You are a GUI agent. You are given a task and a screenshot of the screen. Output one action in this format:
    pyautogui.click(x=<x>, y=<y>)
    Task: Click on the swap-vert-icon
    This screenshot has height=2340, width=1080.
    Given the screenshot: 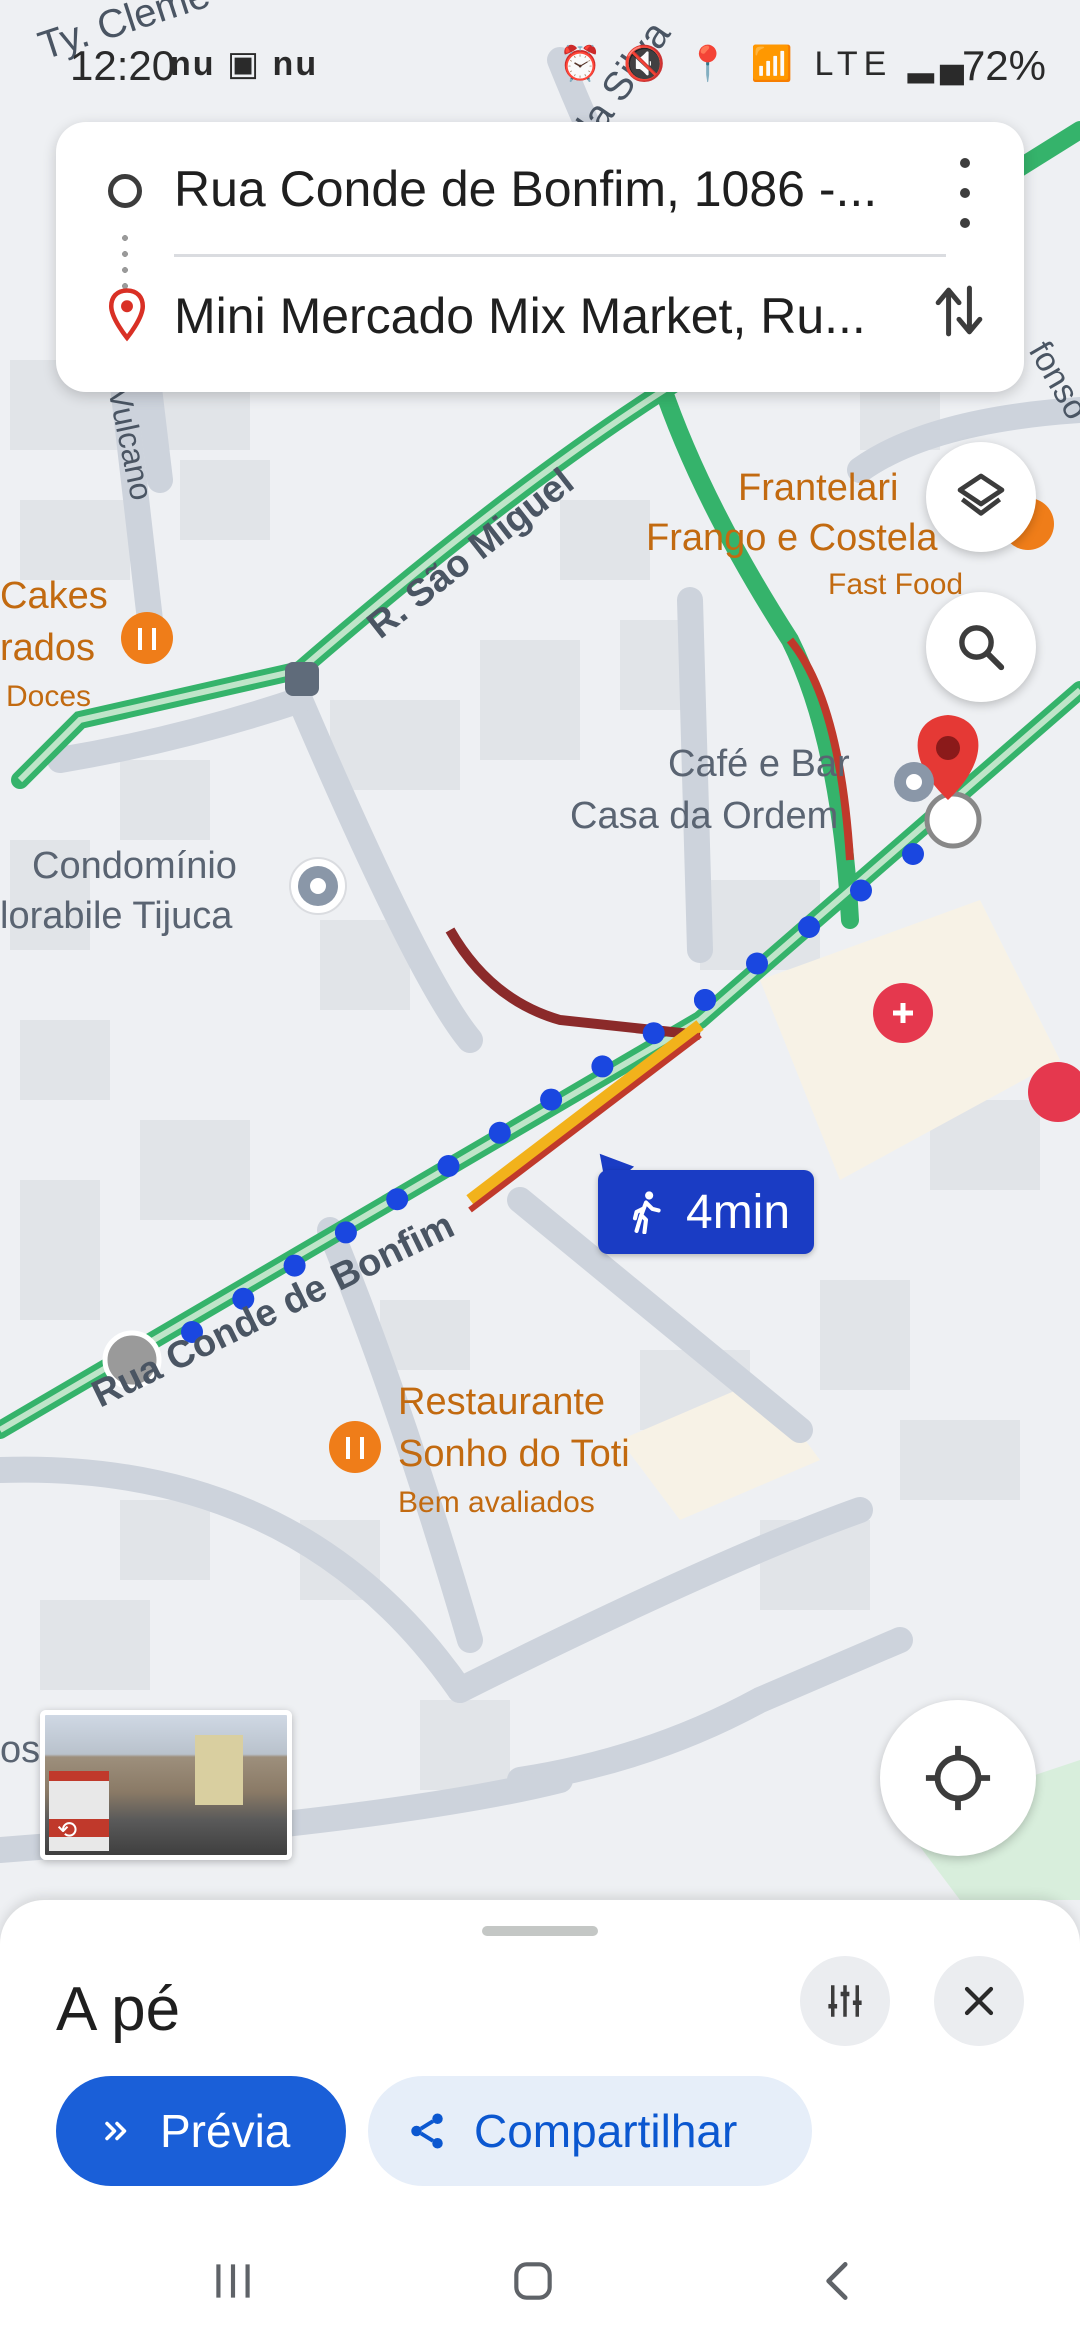 What is the action you would take?
    pyautogui.click(x=959, y=311)
    